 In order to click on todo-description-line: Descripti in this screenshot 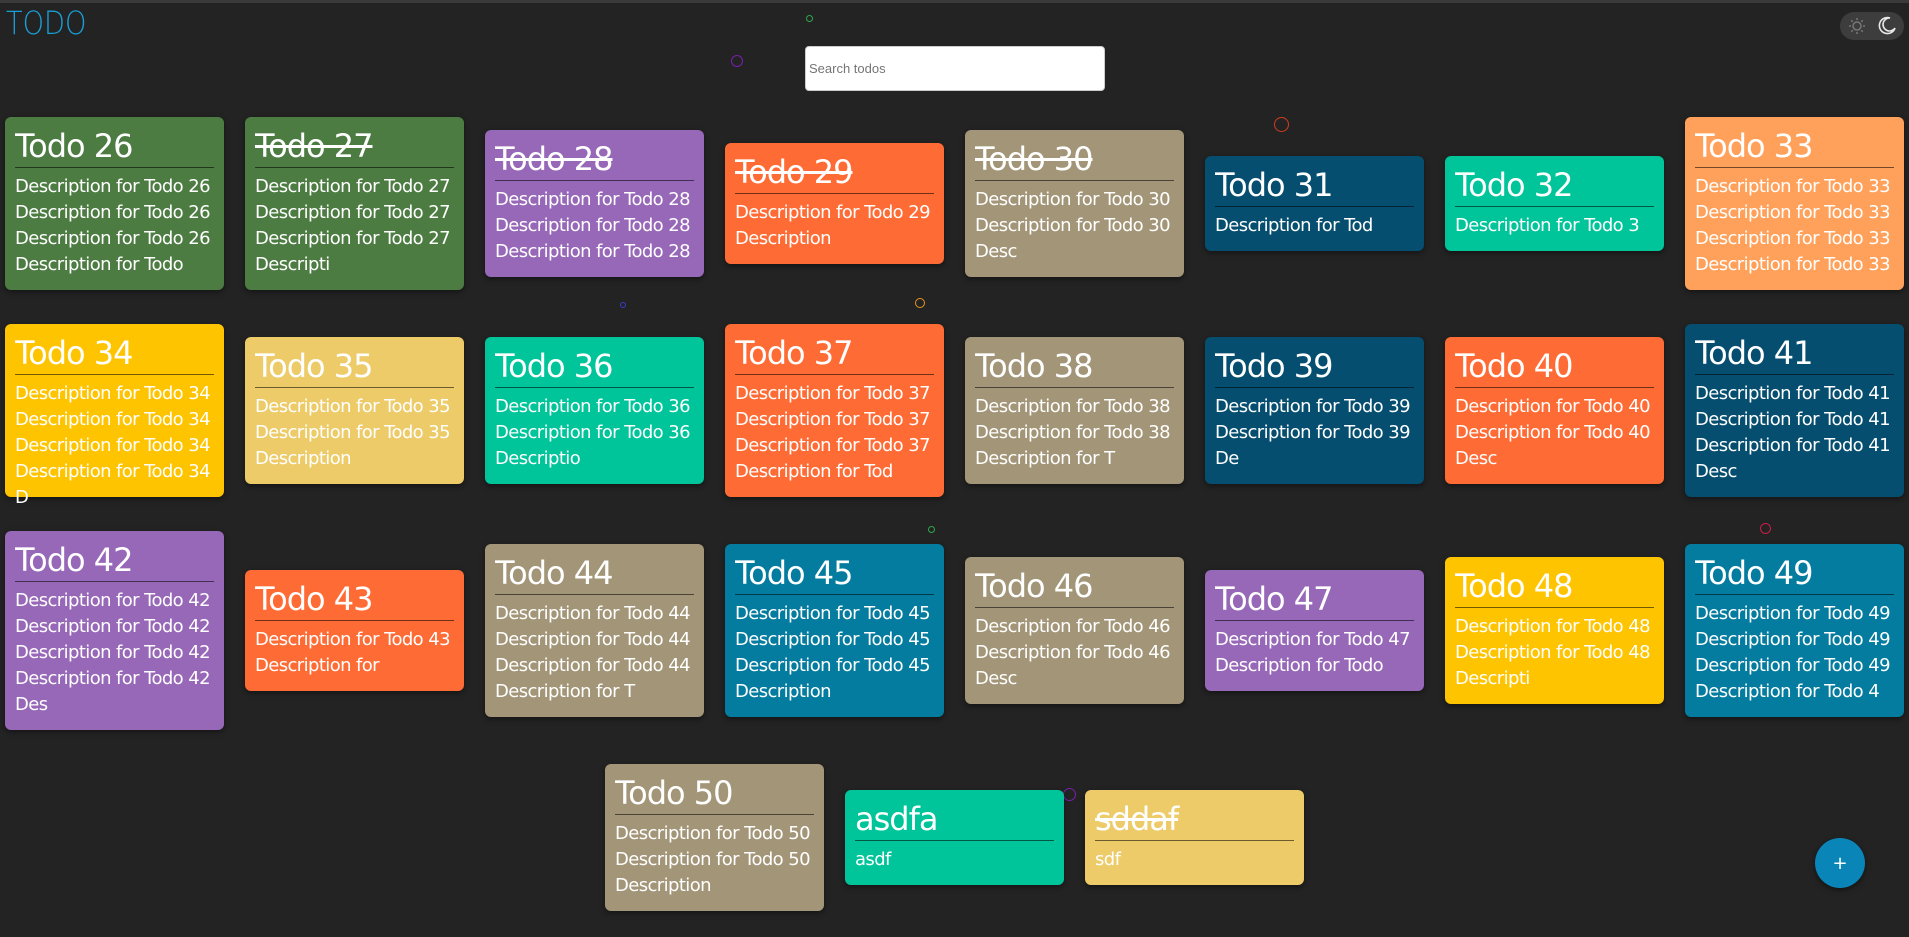, I will do `click(1492, 678)`.